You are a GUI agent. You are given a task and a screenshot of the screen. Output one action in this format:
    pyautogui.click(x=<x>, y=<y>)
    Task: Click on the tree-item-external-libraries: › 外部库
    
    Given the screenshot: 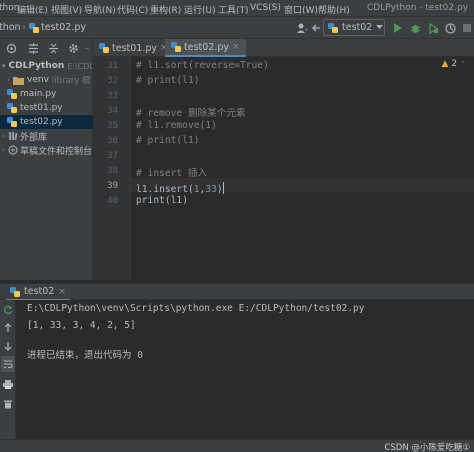 What is the action you would take?
    pyautogui.click(x=46, y=136)
    